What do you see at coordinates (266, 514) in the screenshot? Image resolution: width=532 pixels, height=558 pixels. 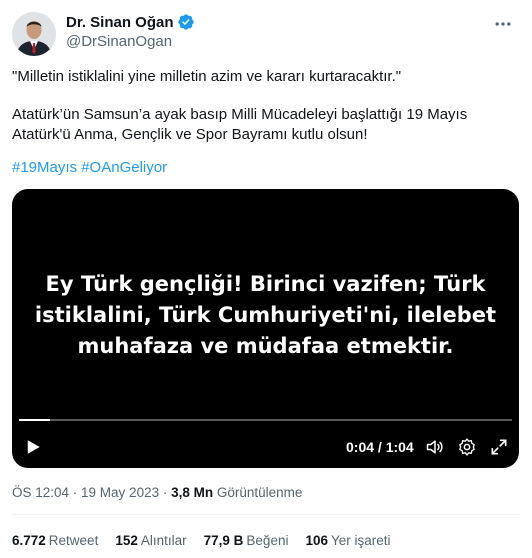 I see `divider` at bounding box center [266, 514].